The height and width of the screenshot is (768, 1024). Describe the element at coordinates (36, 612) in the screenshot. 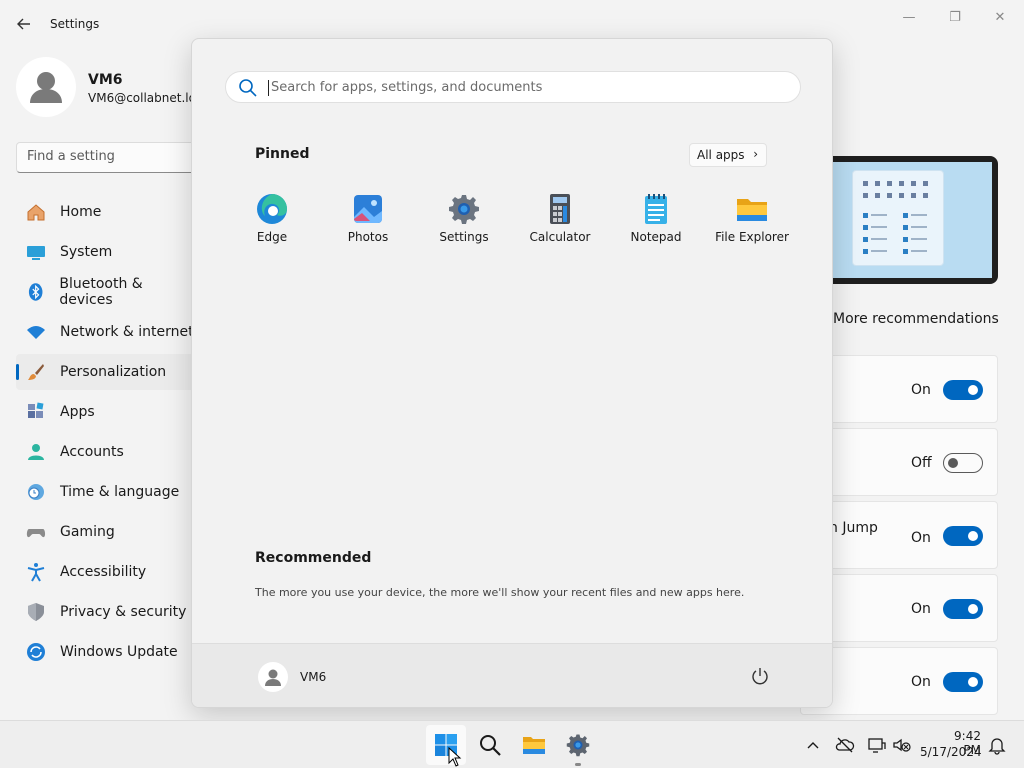

I see `shield-icon` at that location.